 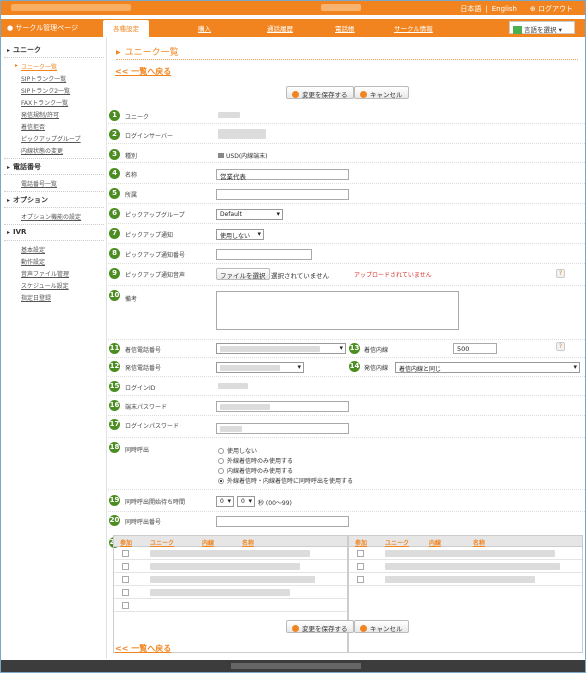 What do you see at coordinates (237, 450) in the screenshot?
I see `radio-sim-none: 使用しない` at bounding box center [237, 450].